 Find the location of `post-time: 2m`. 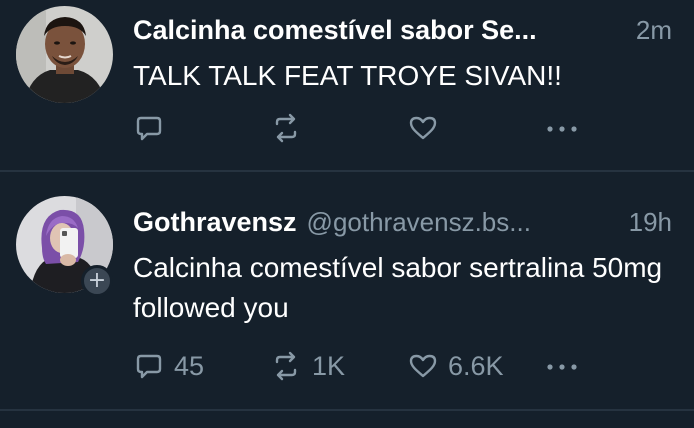

post-time: 2m is located at coordinates (647, 30).